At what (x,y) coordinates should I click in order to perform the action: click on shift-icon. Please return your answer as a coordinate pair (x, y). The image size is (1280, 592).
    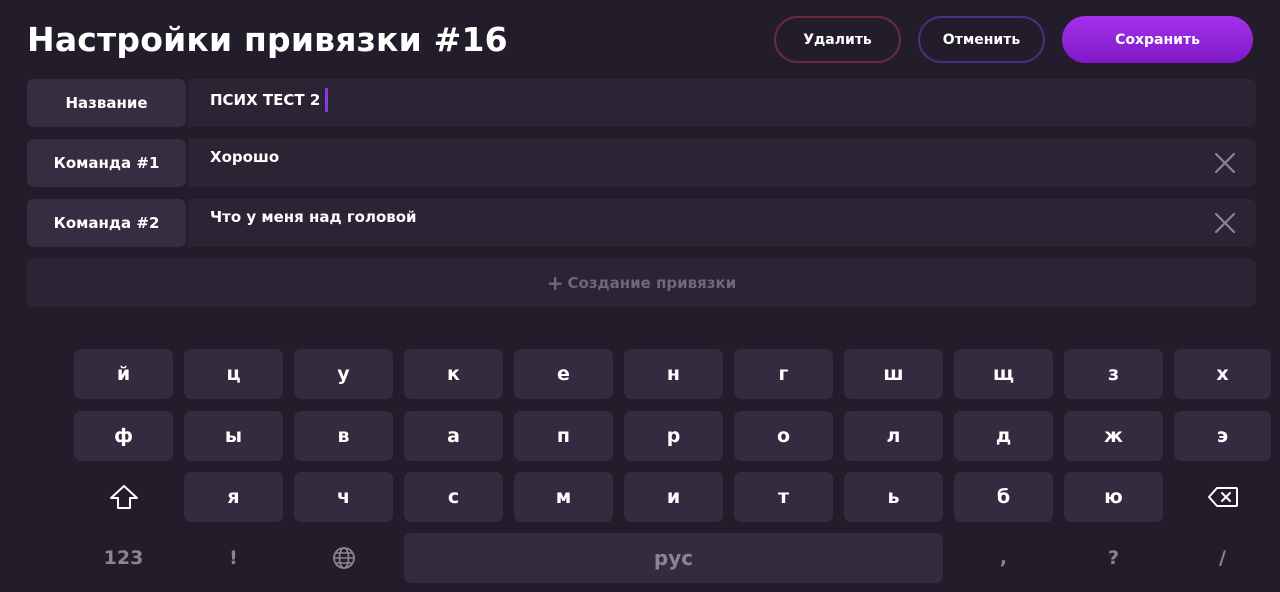
    Looking at the image, I should click on (123, 497).